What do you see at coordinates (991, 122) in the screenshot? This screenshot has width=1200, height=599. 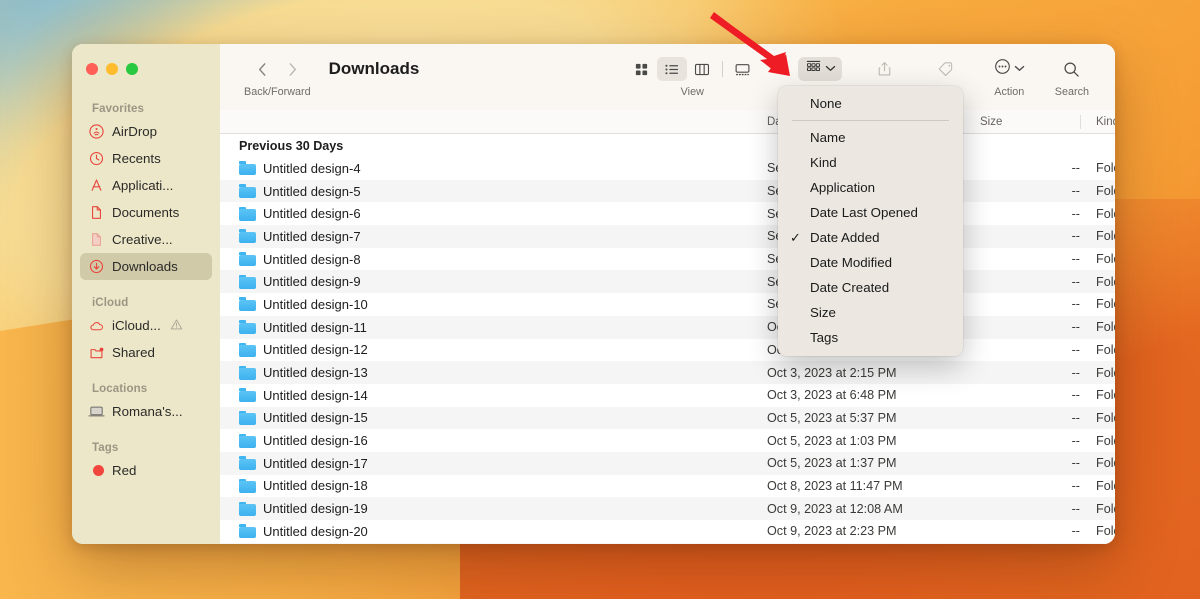 I see `column-header-size: Size` at bounding box center [991, 122].